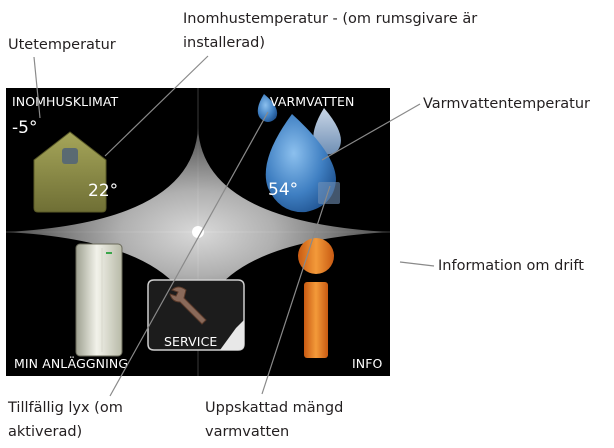  What do you see at coordinates (45, 432) in the screenshot?
I see `callout-temp-lux-line2: aktiverad)` at bounding box center [45, 432].